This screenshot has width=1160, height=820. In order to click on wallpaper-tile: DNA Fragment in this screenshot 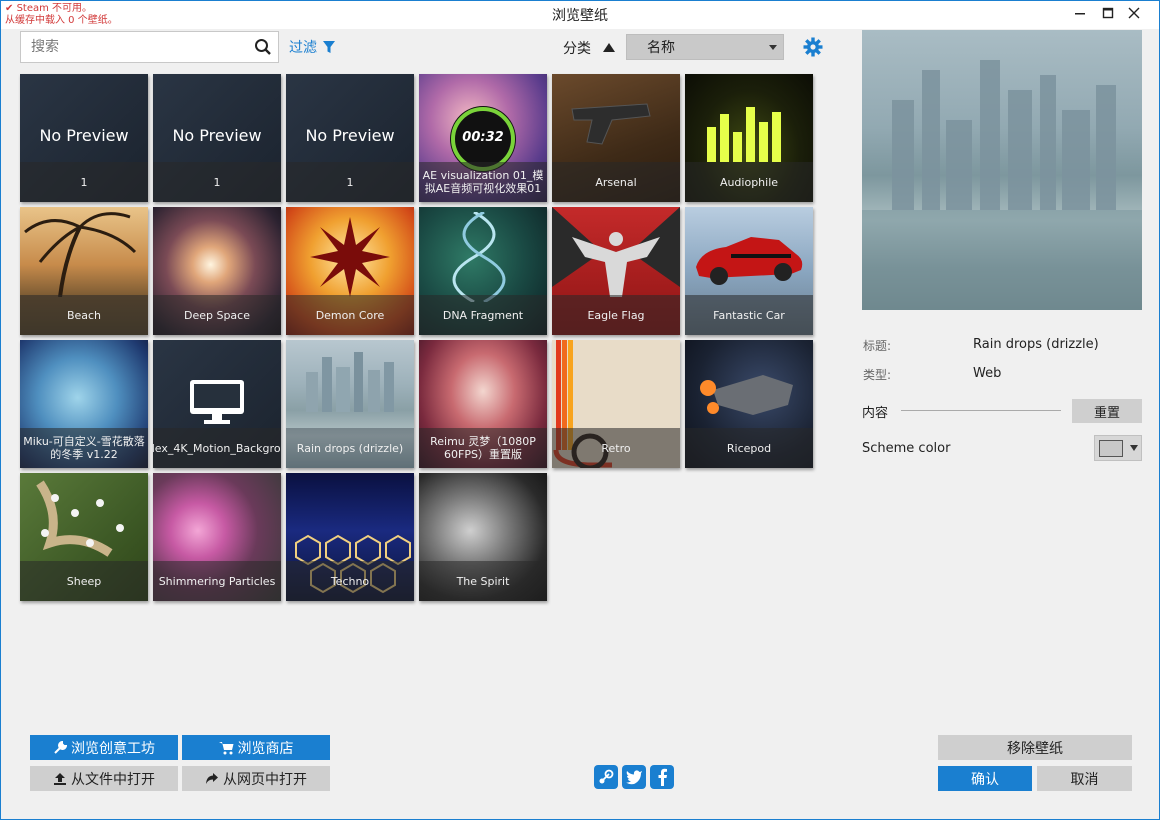, I will do `click(483, 271)`.